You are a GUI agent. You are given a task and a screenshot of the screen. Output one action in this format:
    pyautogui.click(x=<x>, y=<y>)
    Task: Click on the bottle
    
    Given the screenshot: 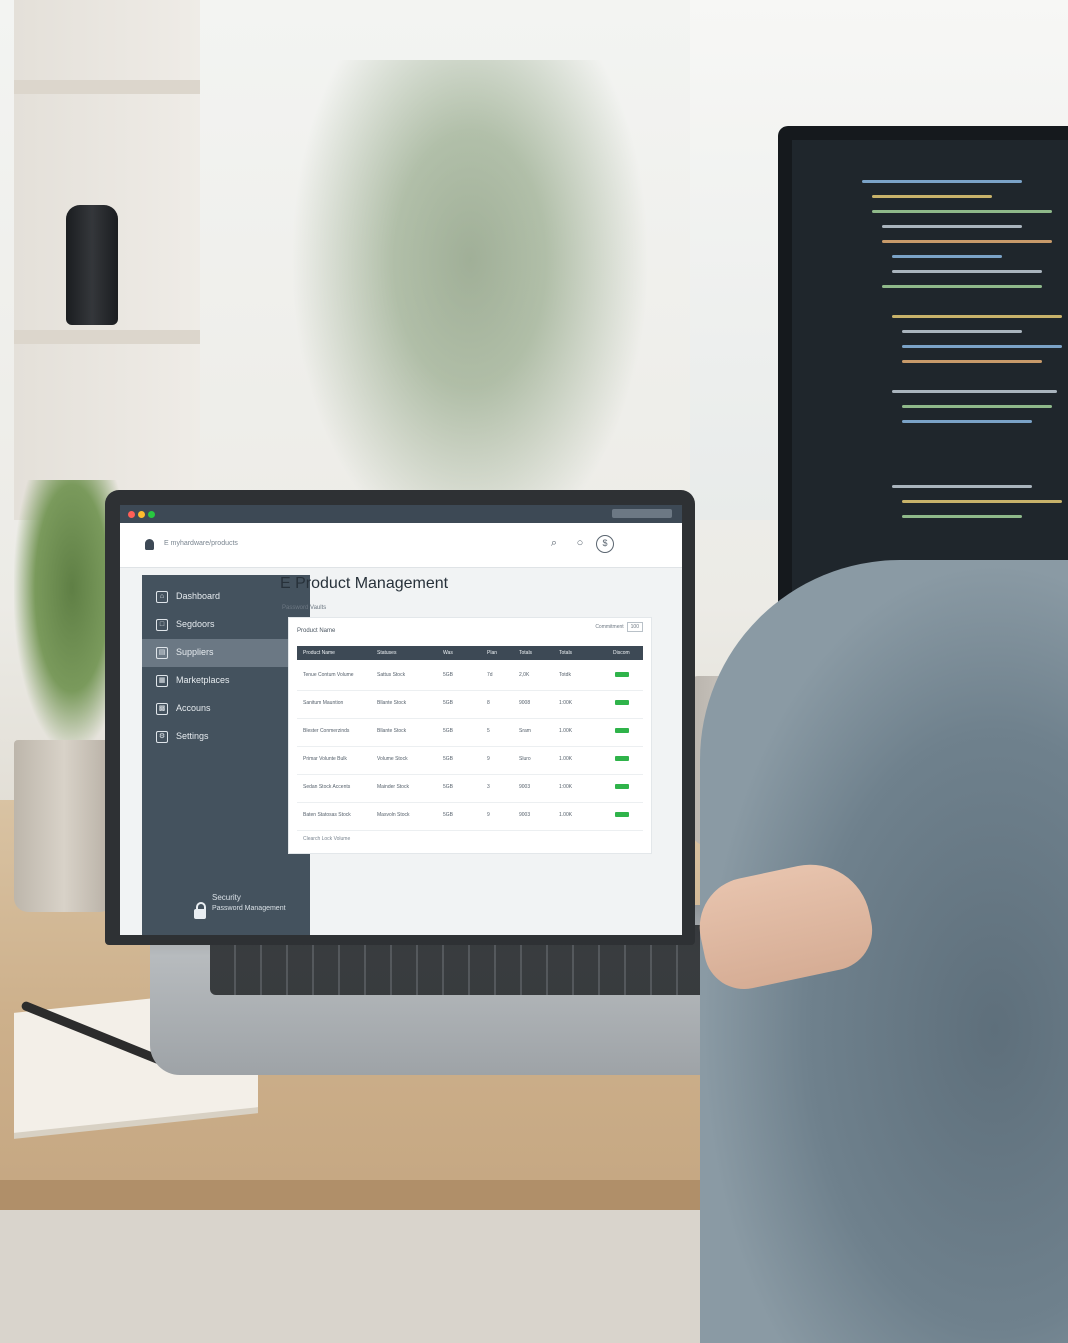 What is the action you would take?
    pyautogui.click(x=92, y=265)
    